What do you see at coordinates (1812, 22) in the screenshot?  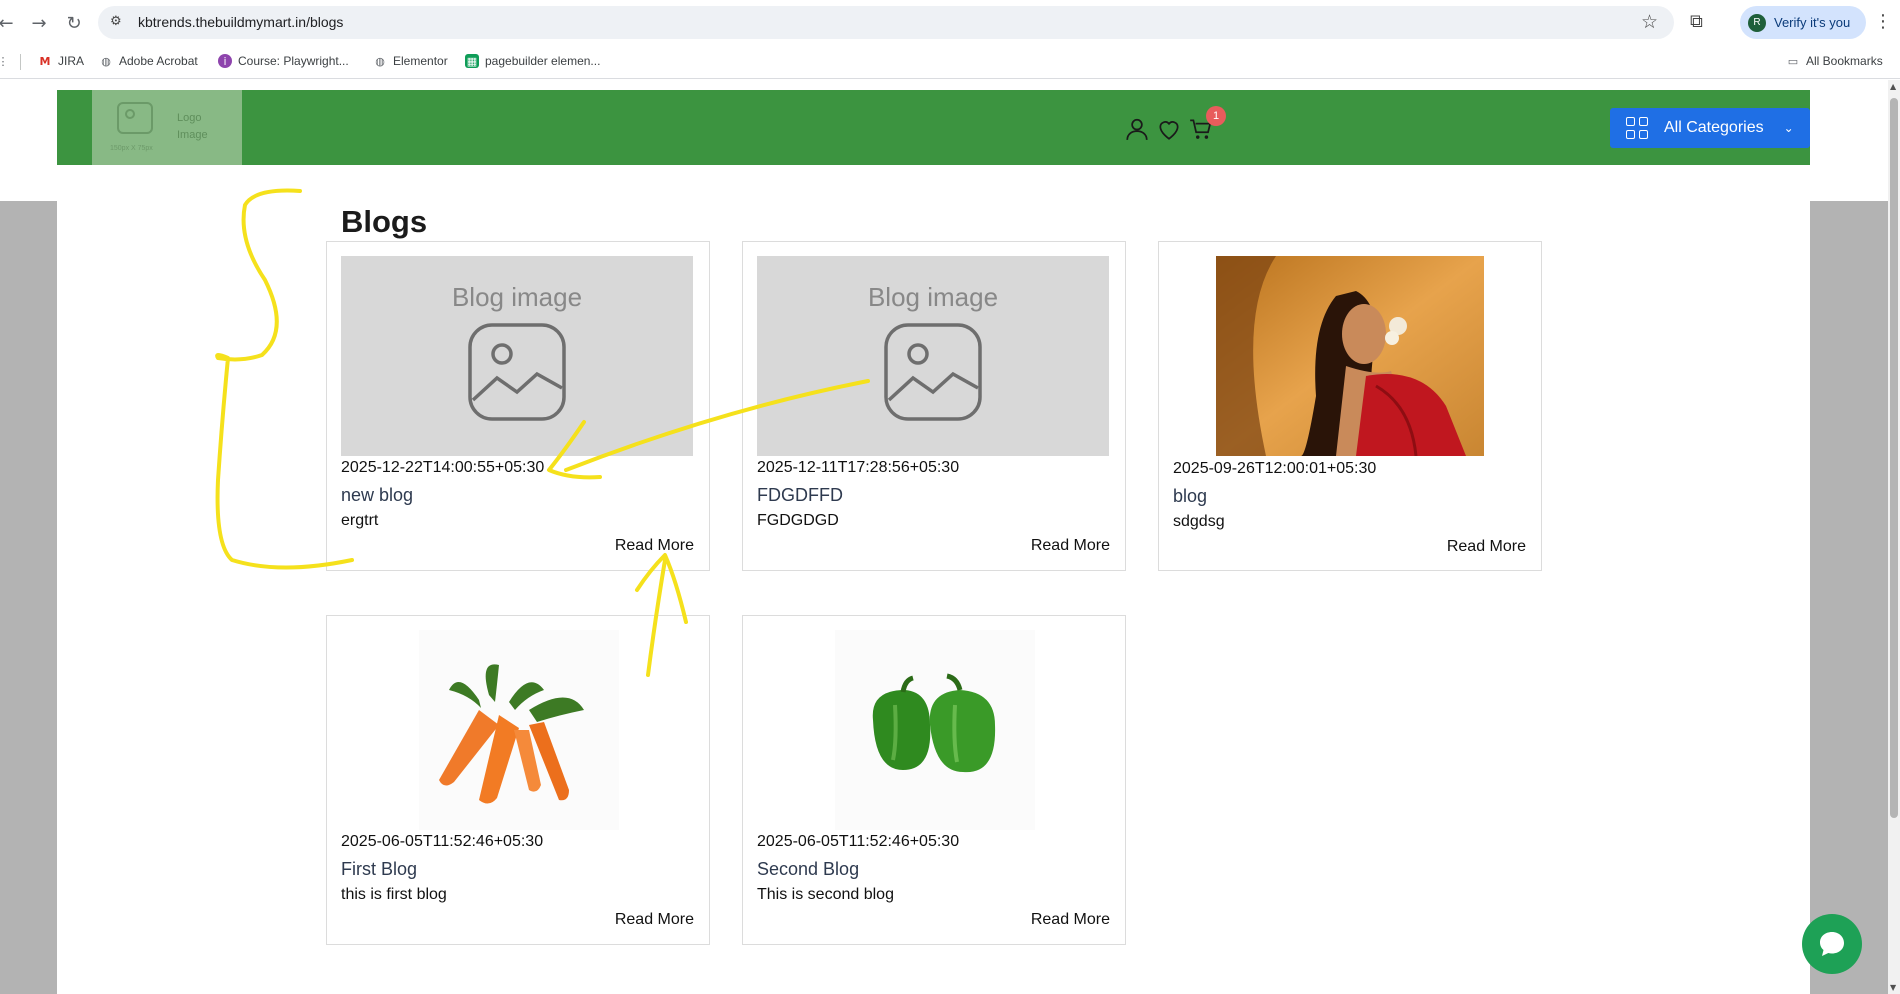 I see `verify-label: Verify it's you` at bounding box center [1812, 22].